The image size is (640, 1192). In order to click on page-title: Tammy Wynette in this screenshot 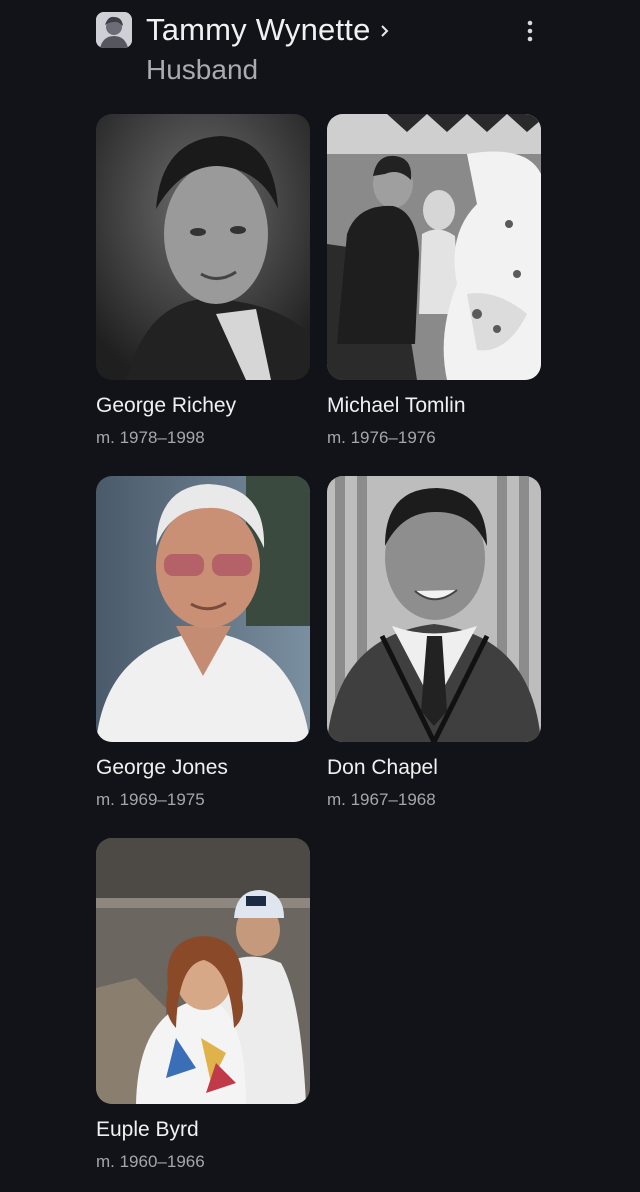, I will do `click(258, 29)`.